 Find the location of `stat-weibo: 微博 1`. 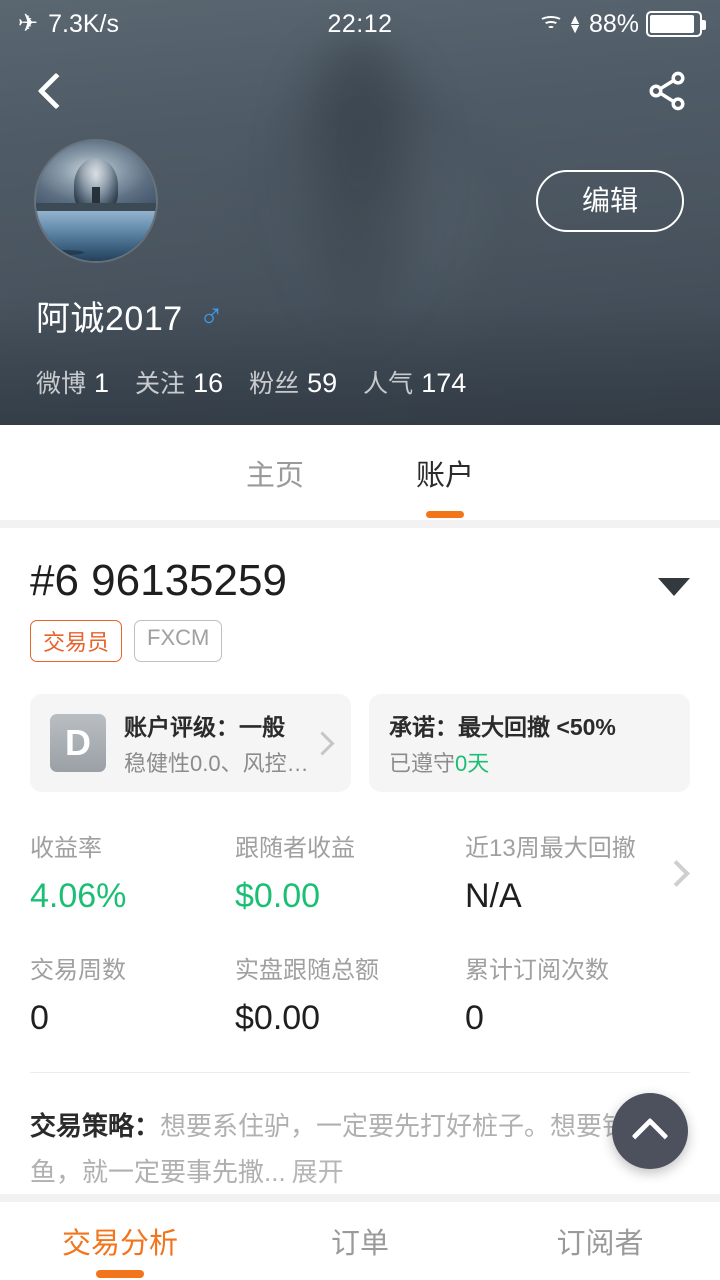

stat-weibo: 微博 1 is located at coordinates (72, 382).